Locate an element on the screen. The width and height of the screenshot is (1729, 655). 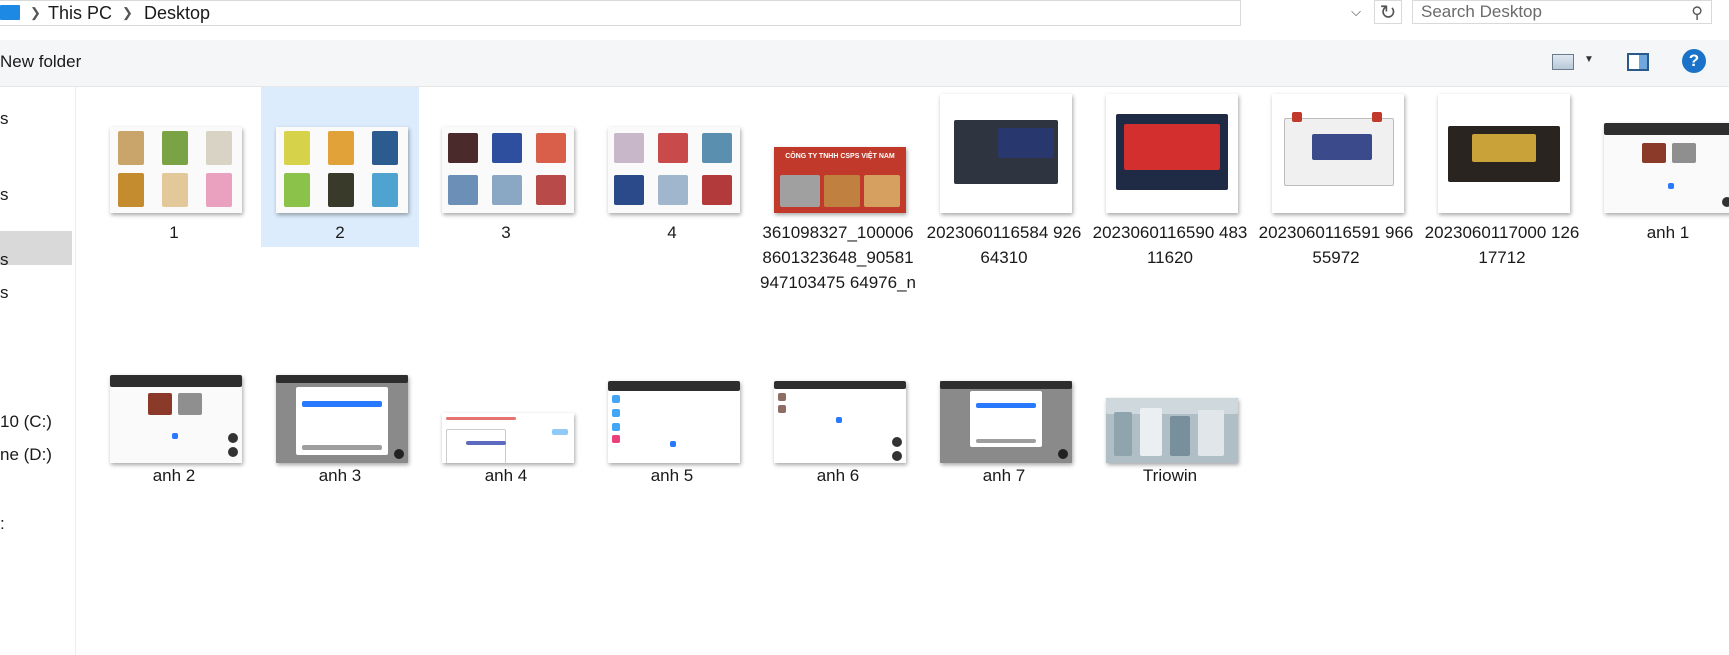
file-tile-14: anh 5 is located at coordinates (672, 416).